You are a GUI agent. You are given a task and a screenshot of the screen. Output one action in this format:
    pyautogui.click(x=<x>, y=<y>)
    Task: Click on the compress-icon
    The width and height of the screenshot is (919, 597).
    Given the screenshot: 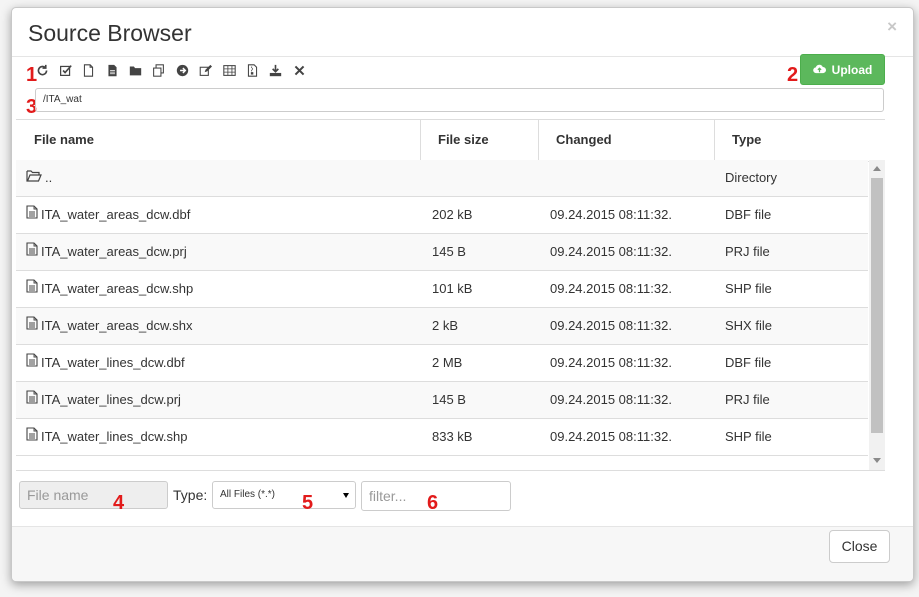 What is the action you would take?
    pyautogui.click(x=253, y=70)
    